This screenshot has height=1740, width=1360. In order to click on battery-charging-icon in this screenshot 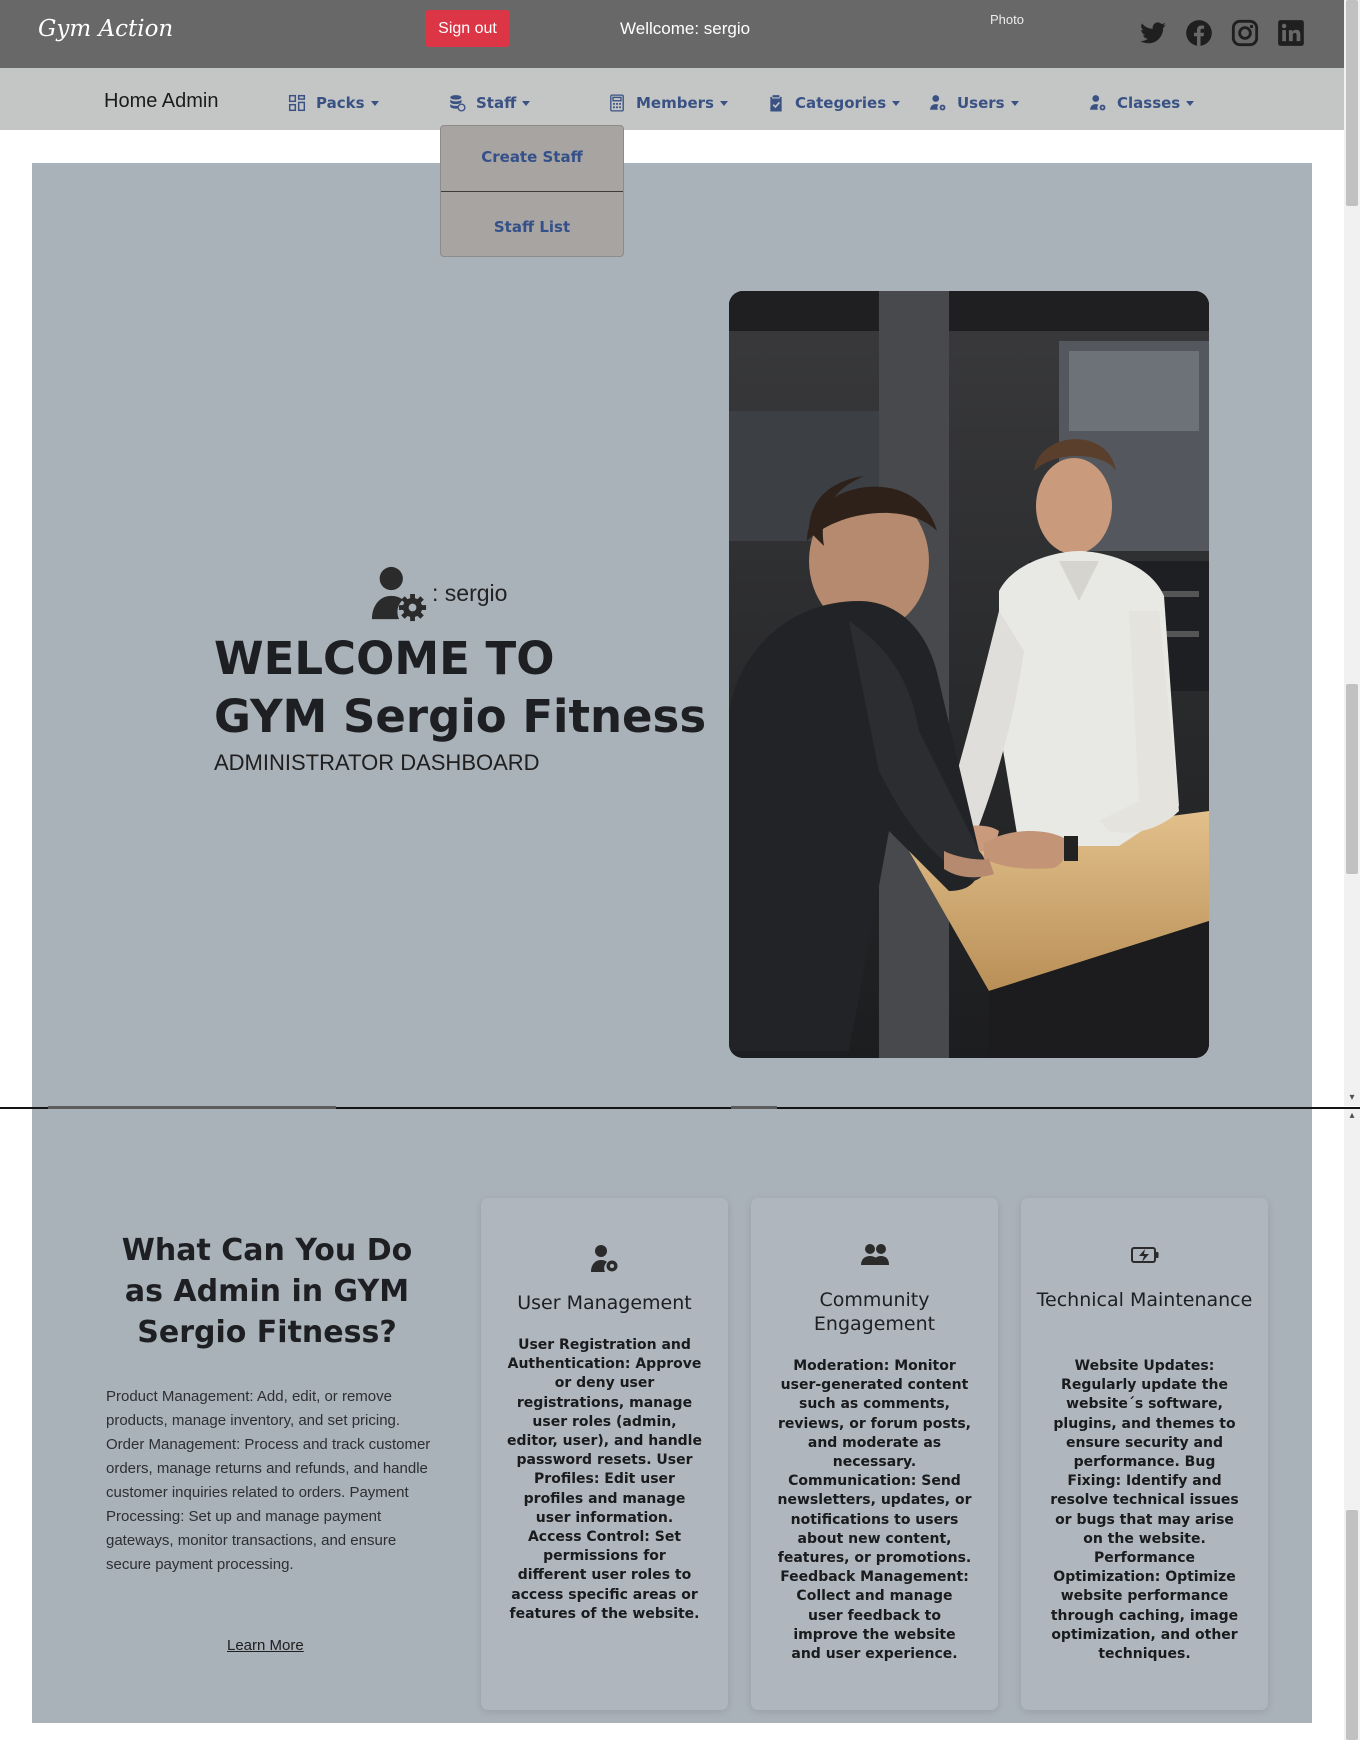, I will do `click(1144, 1255)`.